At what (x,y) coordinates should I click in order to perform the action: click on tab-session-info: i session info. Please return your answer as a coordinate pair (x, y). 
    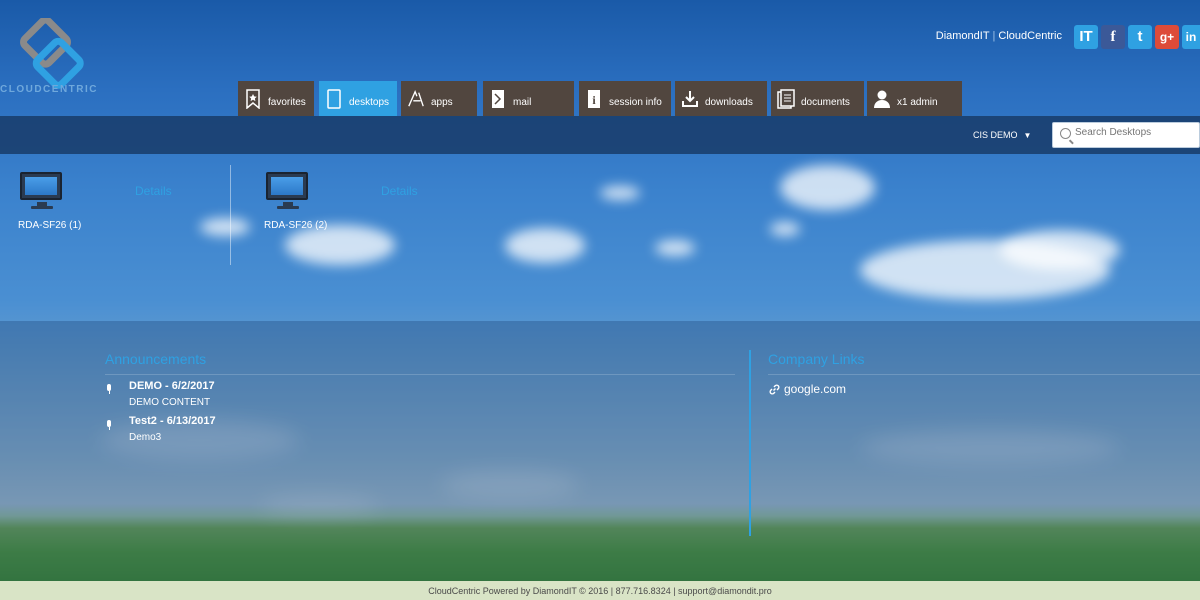
    Looking at the image, I should click on (625, 98).